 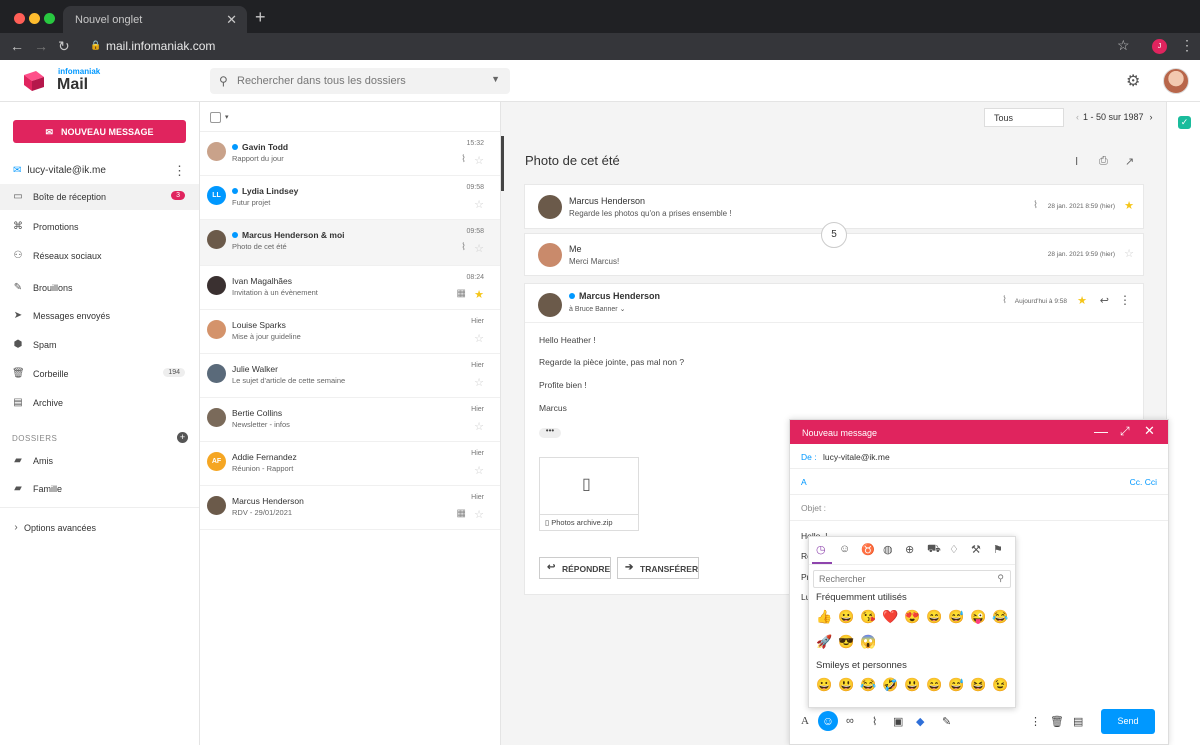 I want to click on attachment-icon: ⌇, so click(x=874, y=721).